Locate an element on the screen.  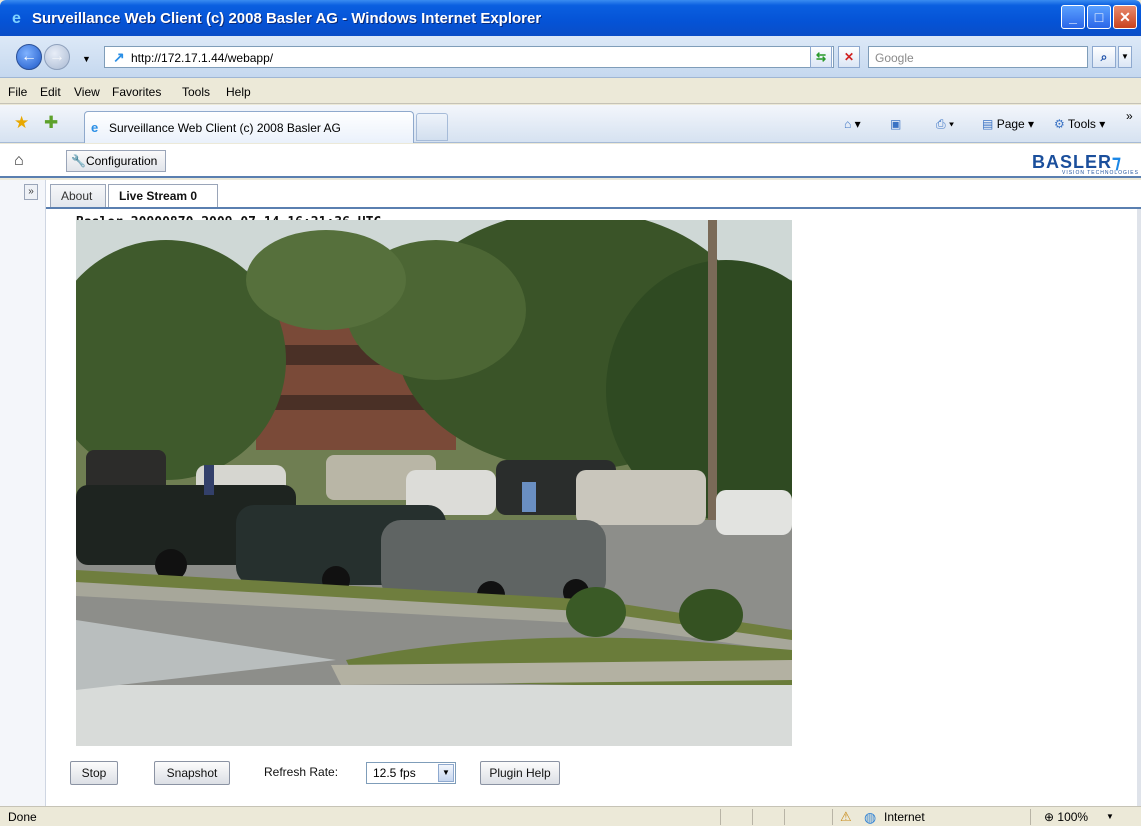
zoom-level: ⊕ 100% is located at coordinates (1066, 817).